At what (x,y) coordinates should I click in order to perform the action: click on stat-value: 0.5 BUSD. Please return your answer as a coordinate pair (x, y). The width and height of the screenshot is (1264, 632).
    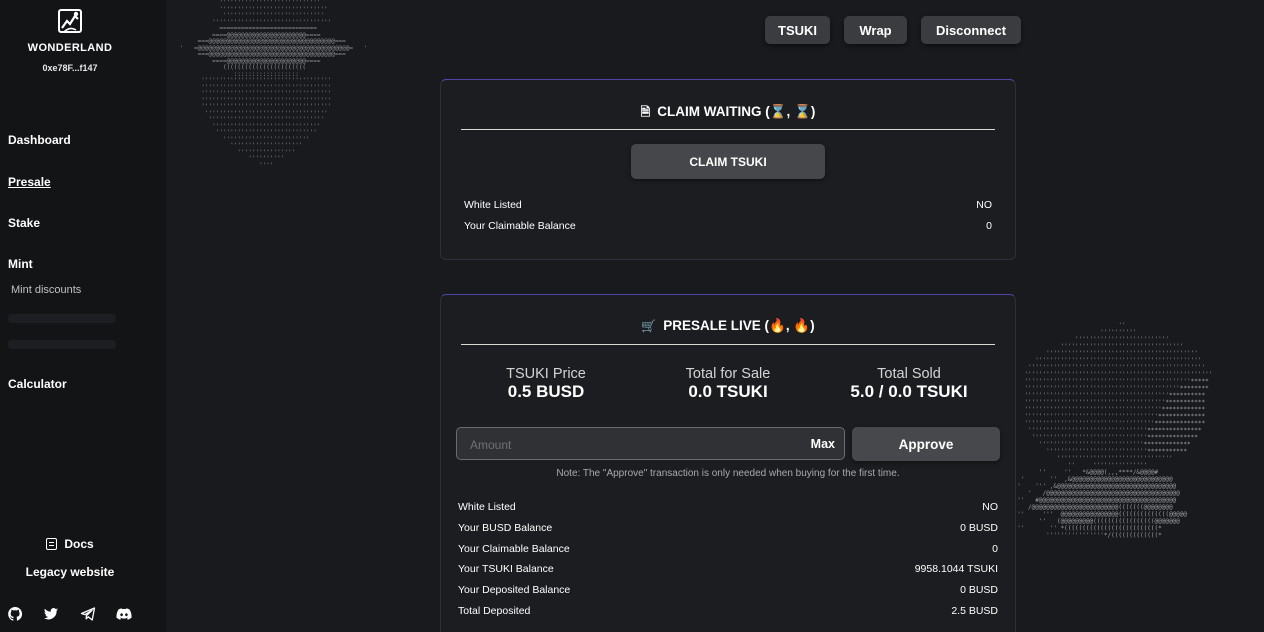
    Looking at the image, I should click on (546, 391).